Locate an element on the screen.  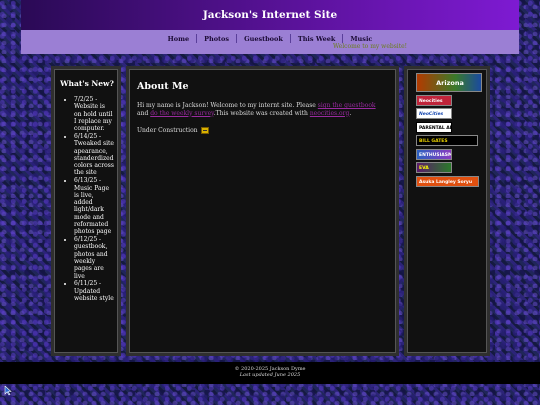
weekly-survey-link: do the weekly survey is located at coordinates (182, 113).